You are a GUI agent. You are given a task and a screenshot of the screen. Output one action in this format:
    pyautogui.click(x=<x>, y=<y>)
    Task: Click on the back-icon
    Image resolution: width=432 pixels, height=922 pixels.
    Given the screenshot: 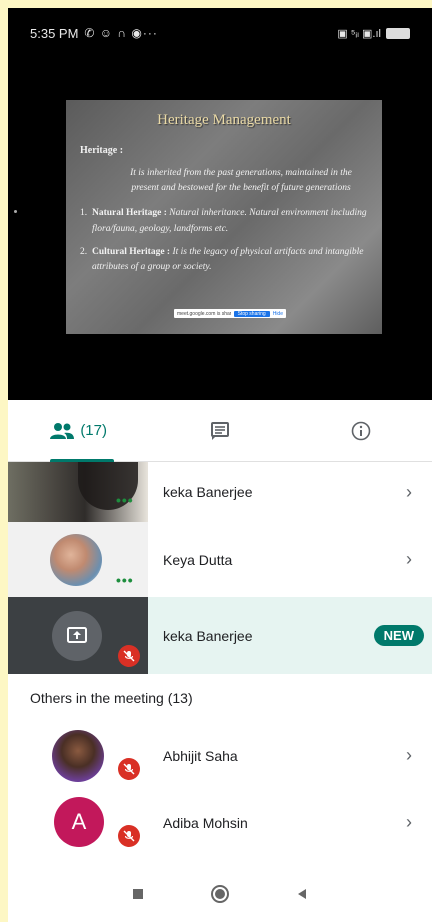 What is the action you would take?
    pyautogui.click(x=302, y=896)
    